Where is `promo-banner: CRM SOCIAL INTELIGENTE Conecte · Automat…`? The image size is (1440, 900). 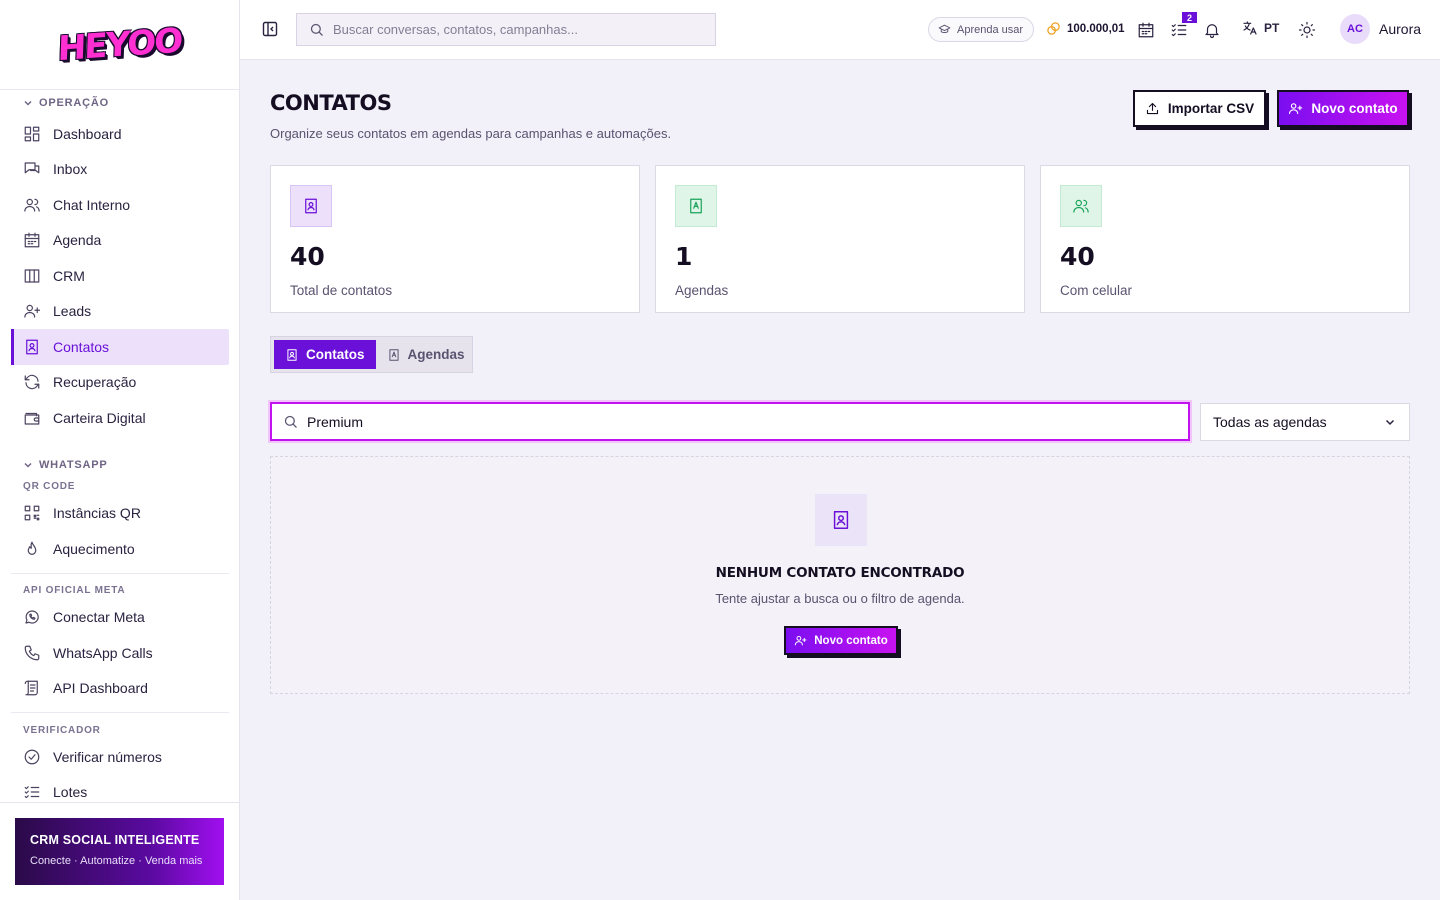
promo-banner: CRM SOCIAL INTELIGENTE Conecte · Automat… is located at coordinates (119, 851).